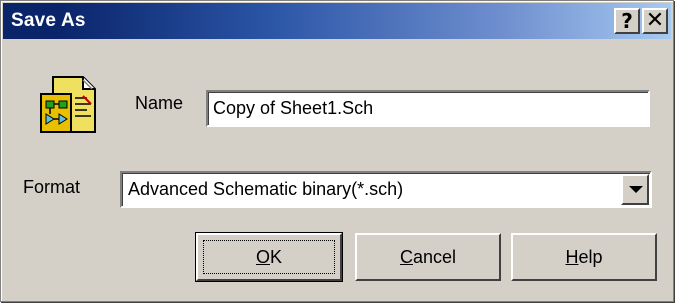  I want to click on dialog-title: Save As, so click(48, 20).